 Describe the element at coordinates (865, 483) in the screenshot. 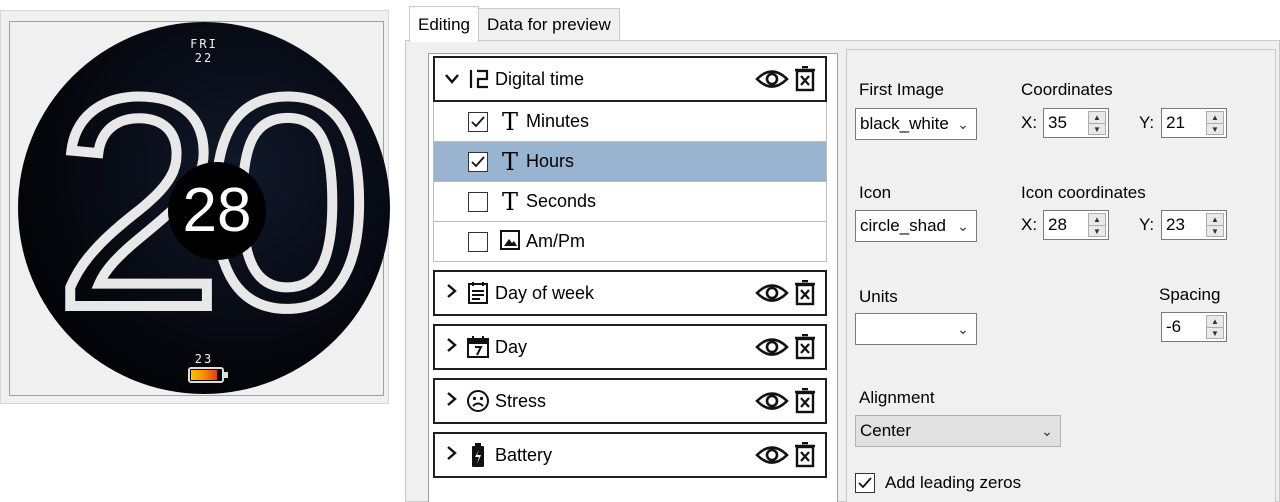

I see `leading-zeros-checkbox` at that location.